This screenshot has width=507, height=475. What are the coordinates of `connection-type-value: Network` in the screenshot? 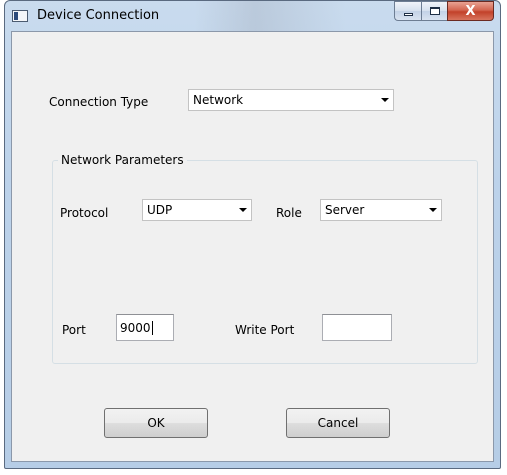 It's located at (218, 100).